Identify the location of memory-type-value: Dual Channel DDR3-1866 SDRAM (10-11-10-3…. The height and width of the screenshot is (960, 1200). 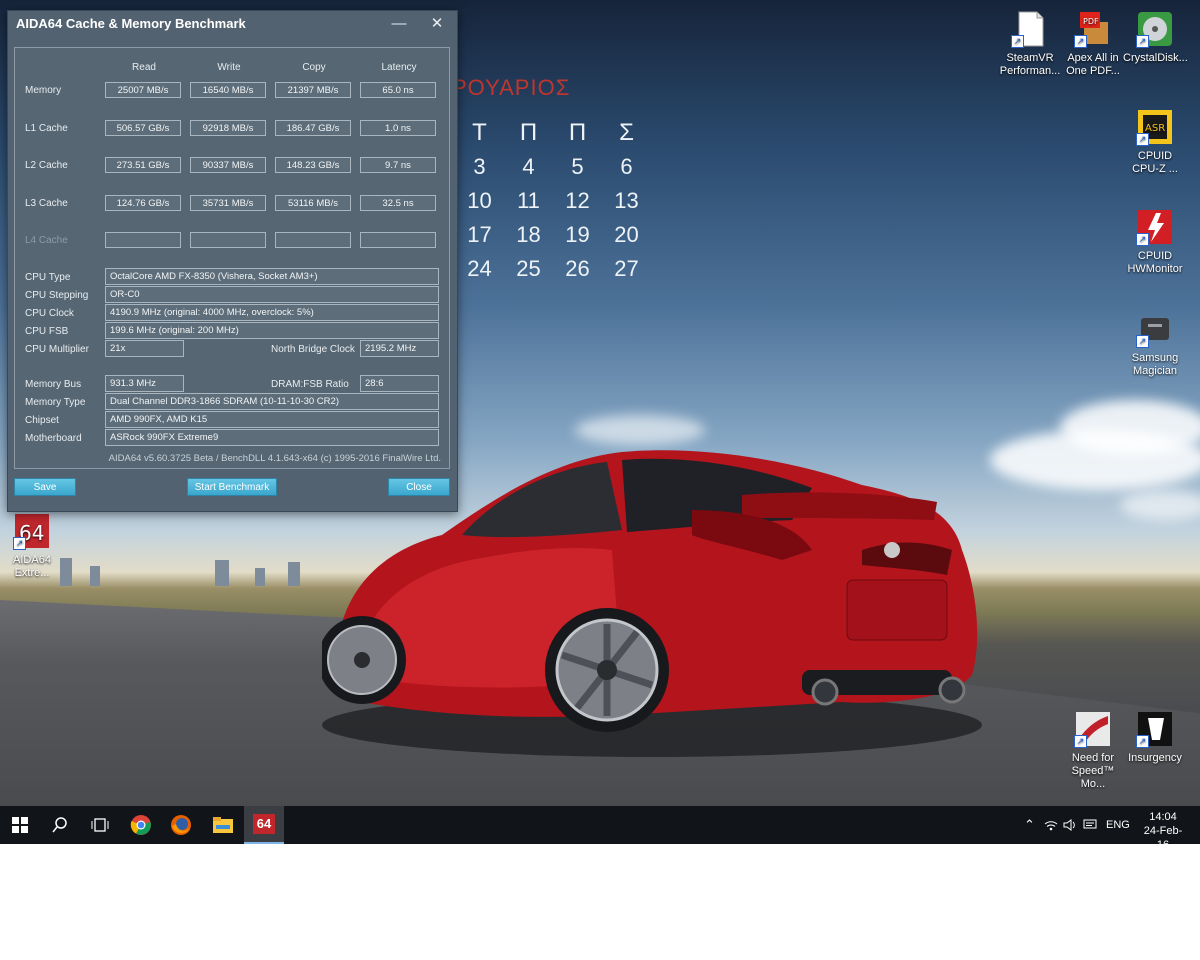
(272, 401).